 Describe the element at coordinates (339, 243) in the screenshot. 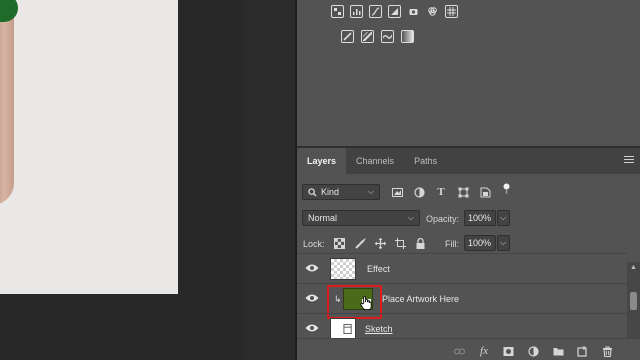

I see `lock-transparent-pixels-icon` at that location.